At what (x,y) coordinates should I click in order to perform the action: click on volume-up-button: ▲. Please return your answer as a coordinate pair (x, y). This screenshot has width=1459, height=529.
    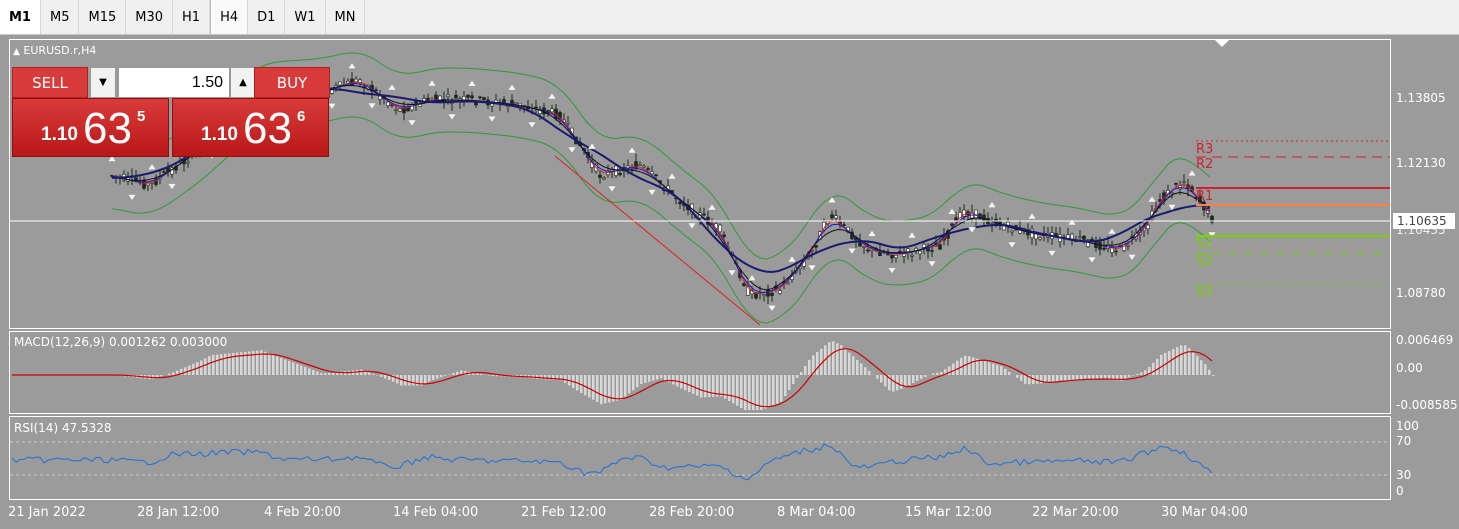
    Looking at the image, I should click on (243, 82).